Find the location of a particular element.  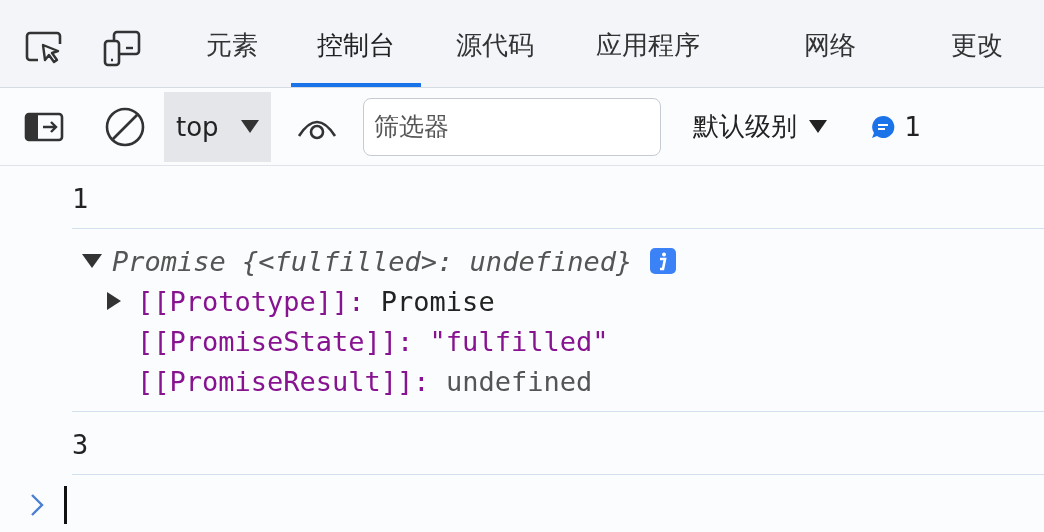

tab: 应用程序 is located at coordinates (648, 43).